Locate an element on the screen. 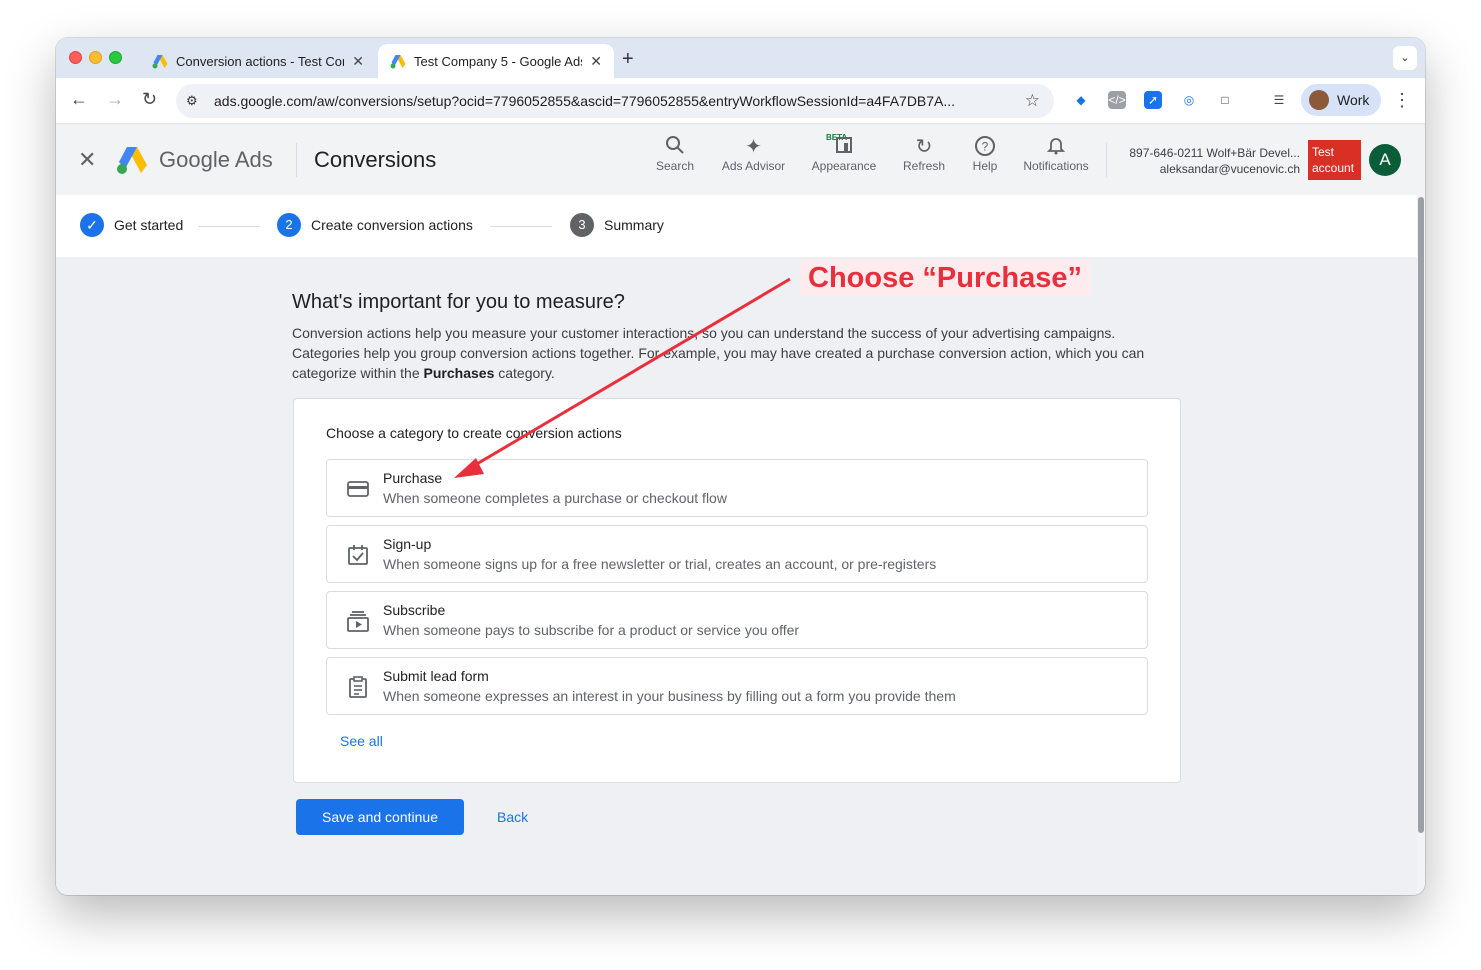 The width and height of the screenshot is (1481, 970). step-create-conversion-actions: 2 Create conversion actions is located at coordinates (375, 225).